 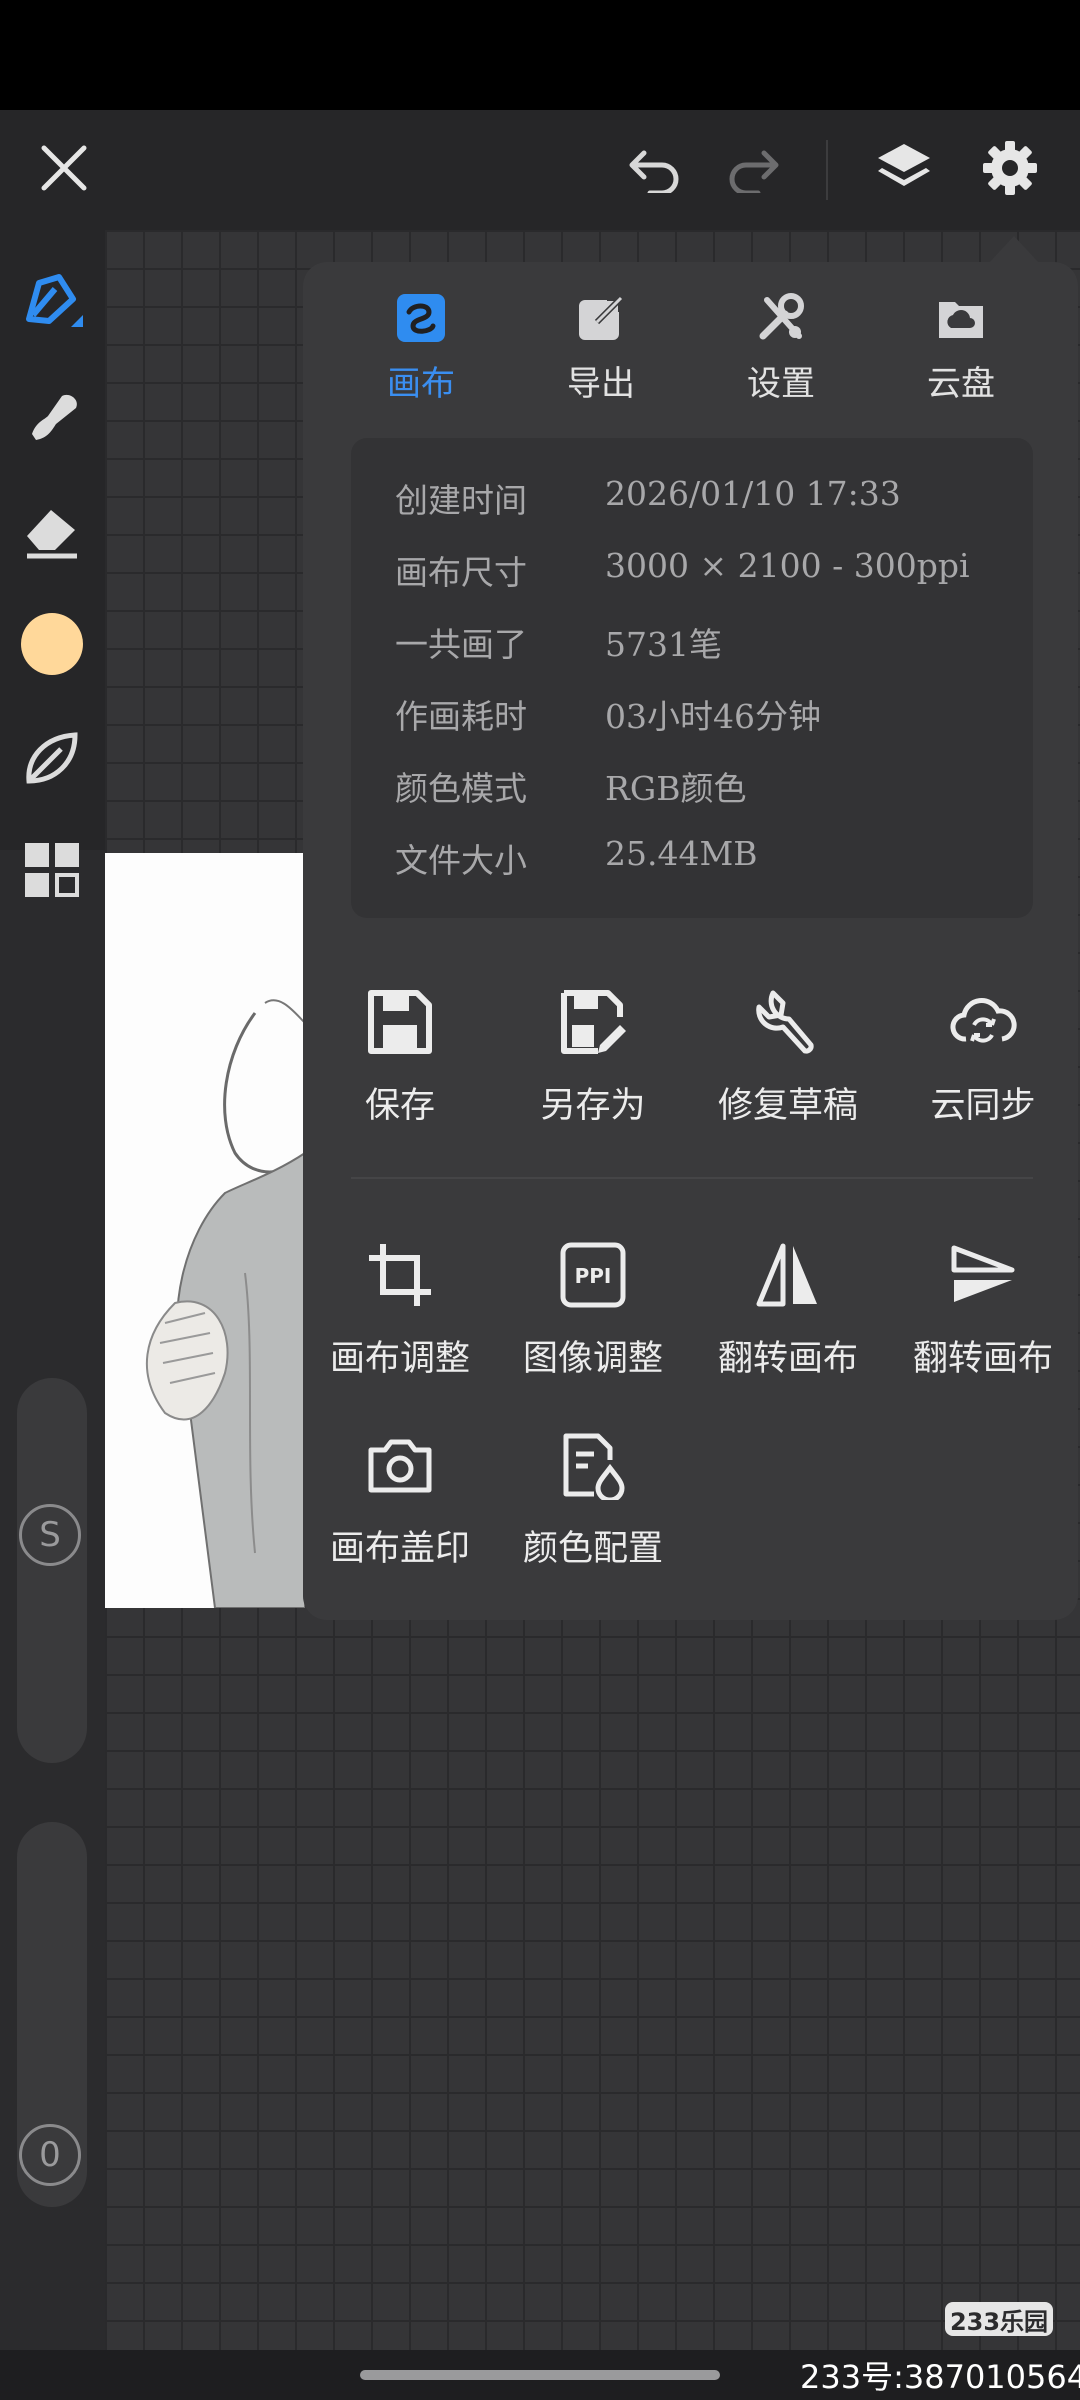 What do you see at coordinates (400, 1466) in the screenshot?
I see `camera-icon` at bounding box center [400, 1466].